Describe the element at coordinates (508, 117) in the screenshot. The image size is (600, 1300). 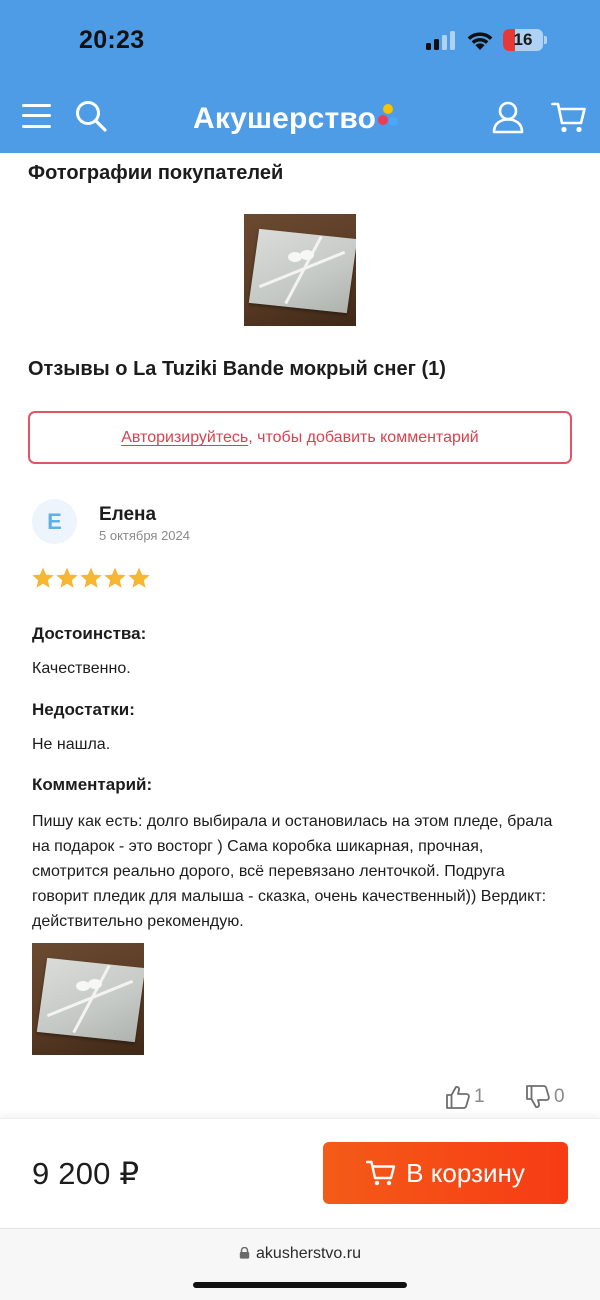
I see `user-icon` at that location.